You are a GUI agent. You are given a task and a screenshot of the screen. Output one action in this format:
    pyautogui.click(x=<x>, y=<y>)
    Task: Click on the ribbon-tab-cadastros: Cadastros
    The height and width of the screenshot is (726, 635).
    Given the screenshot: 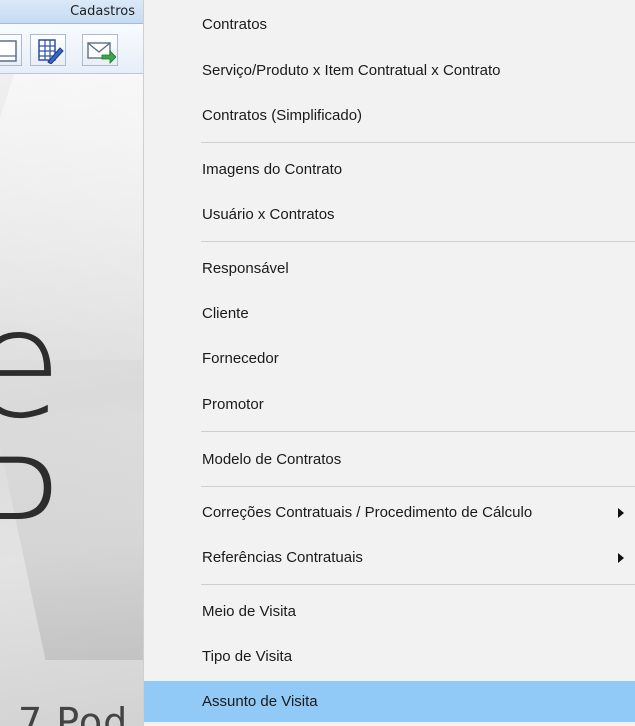 What is the action you would take?
    pyautogui.click(x=71, y=12)
    